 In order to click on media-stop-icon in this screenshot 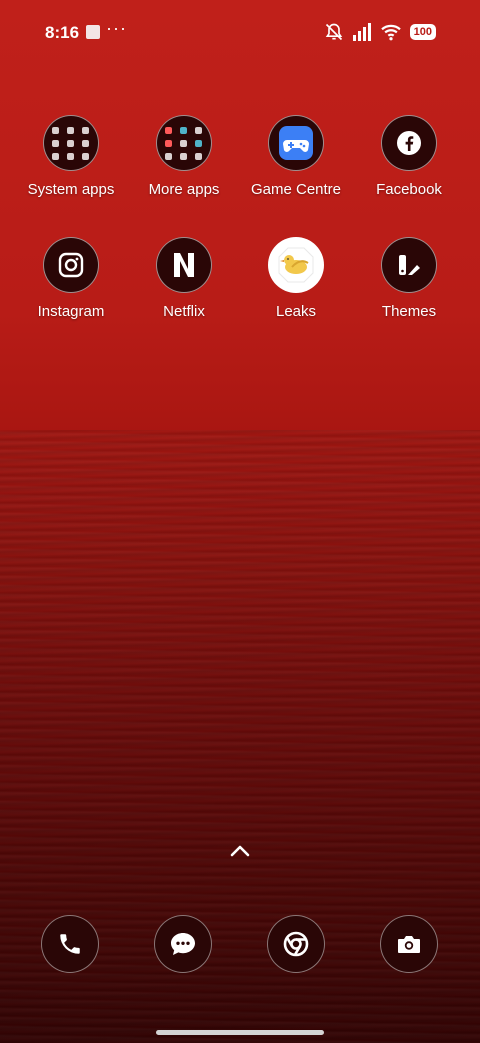, I will do `click(93, 32)`.